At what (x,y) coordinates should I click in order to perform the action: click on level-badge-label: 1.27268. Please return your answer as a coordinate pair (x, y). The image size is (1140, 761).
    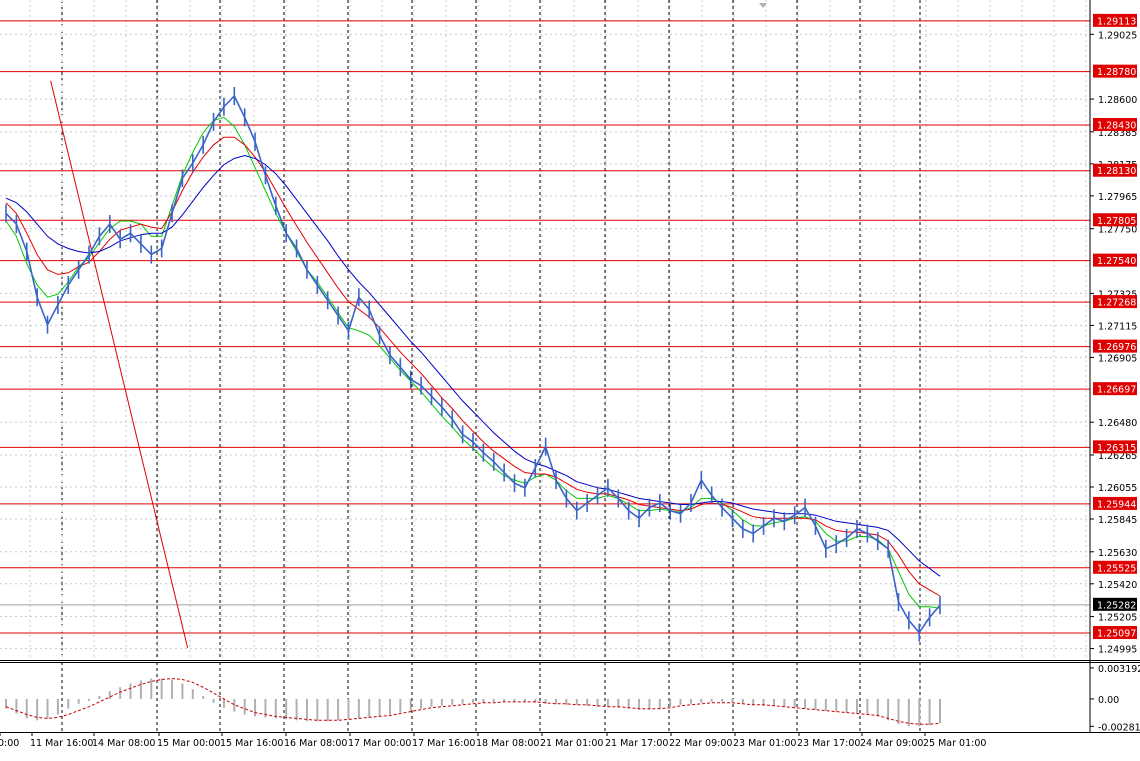
    Looking at the image, I should click on (1116, 303).